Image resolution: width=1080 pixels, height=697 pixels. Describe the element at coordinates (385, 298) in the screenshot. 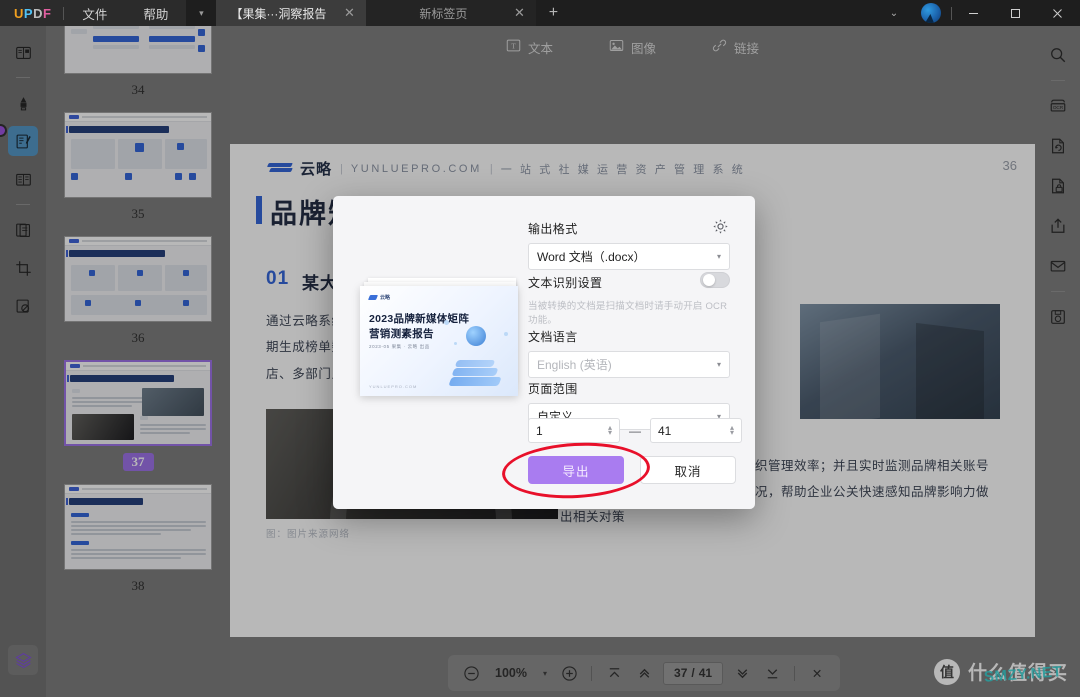

I see `preview-logo-text: 云略` at that location.